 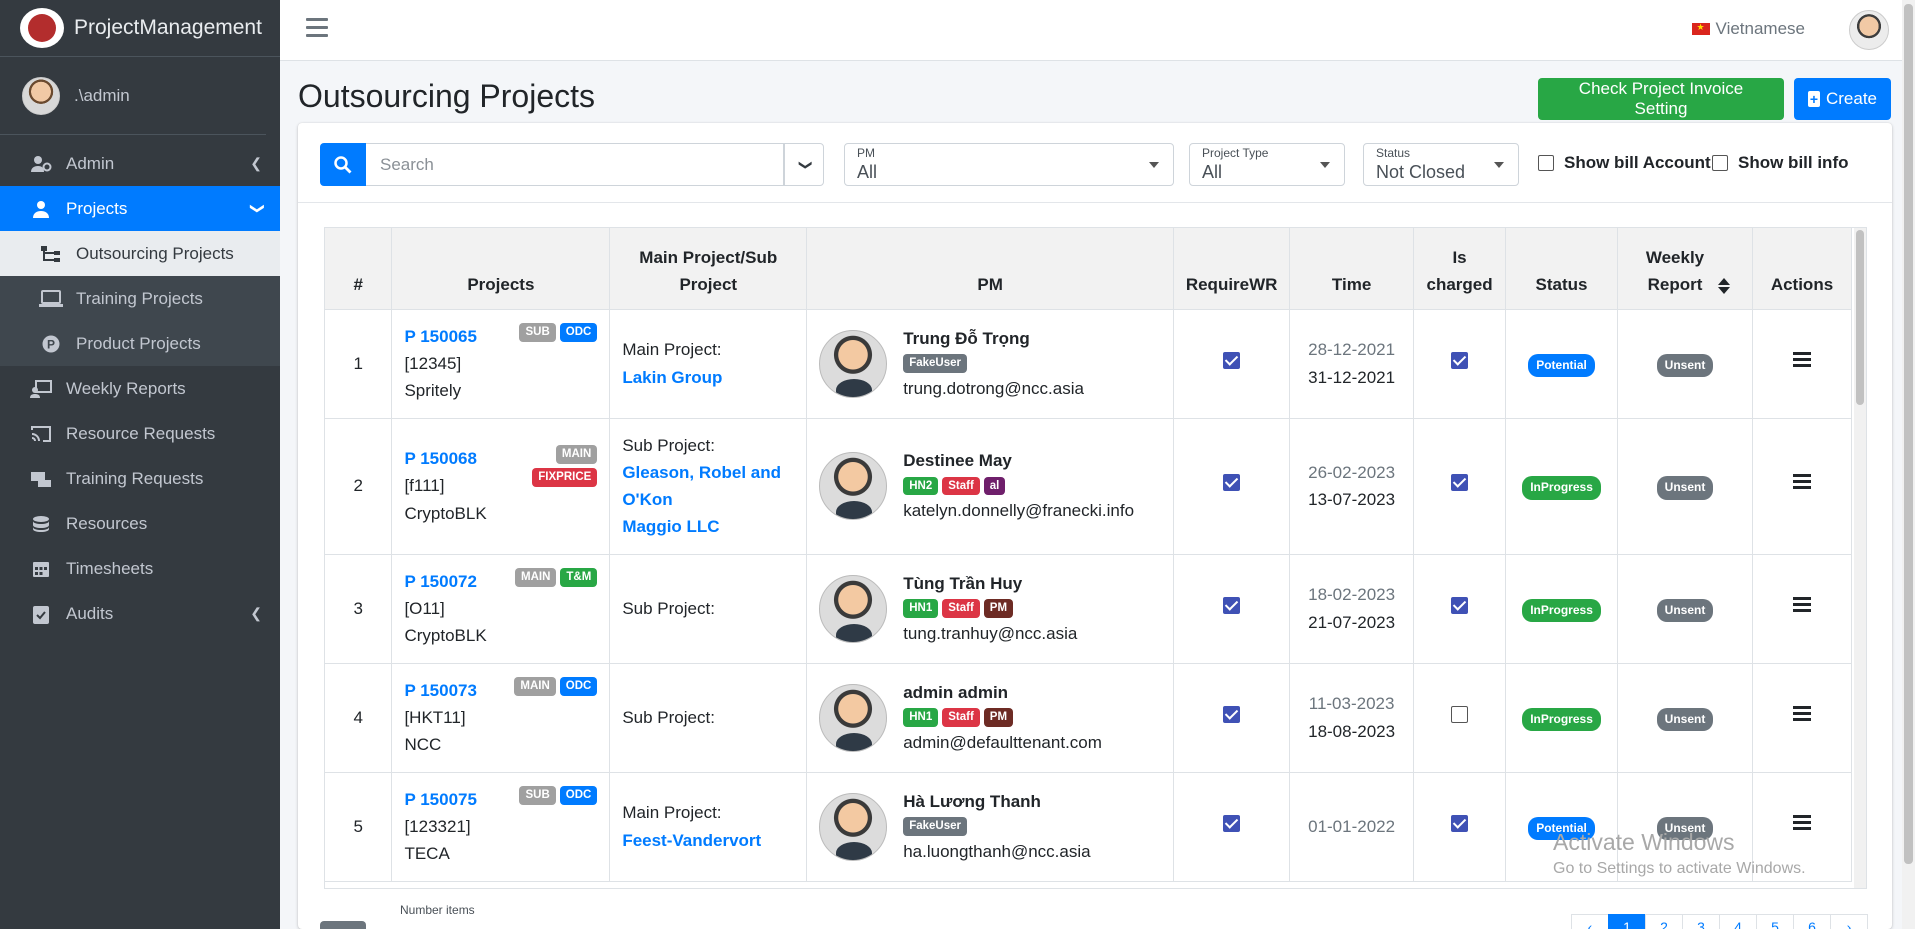 I want to click on sidebar-item-resources: Resources, so click(x=140, y=523).